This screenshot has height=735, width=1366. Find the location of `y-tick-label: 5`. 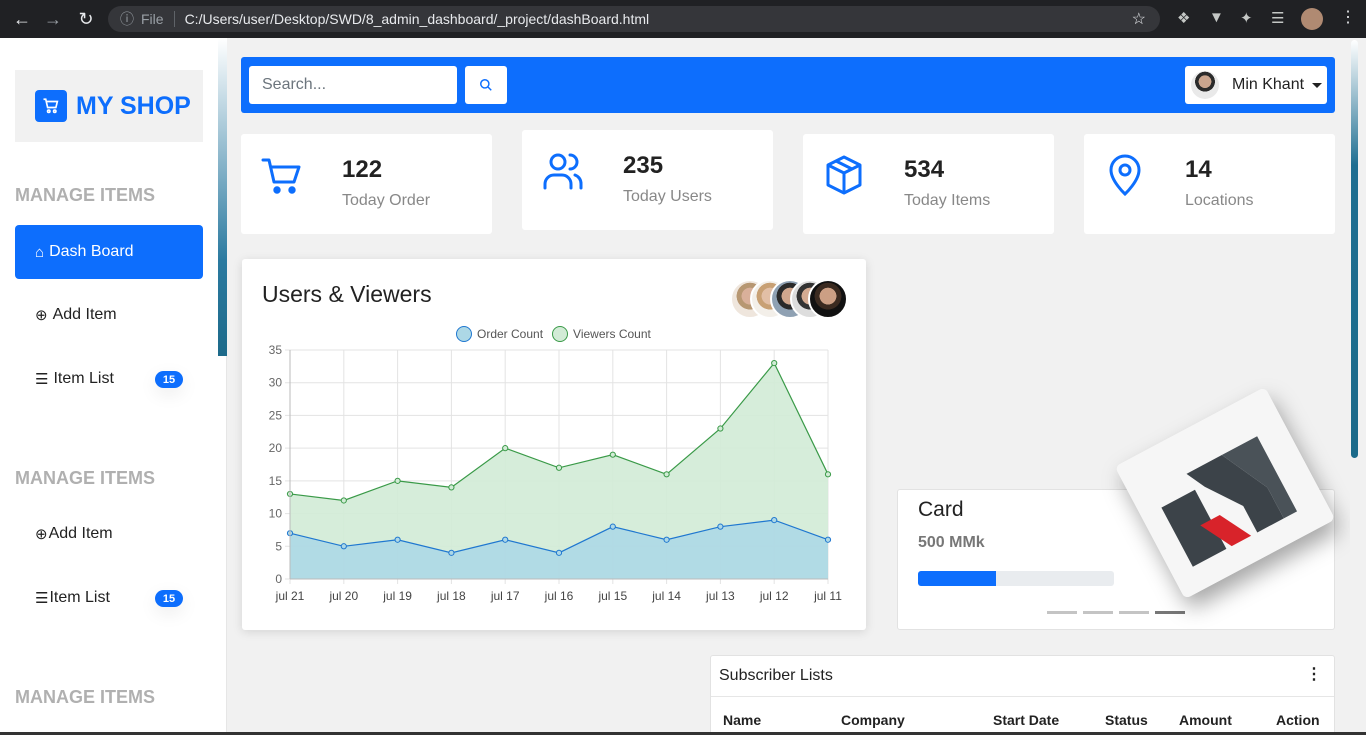

y-tick-label: 5 is located at coordinates (278, 546).